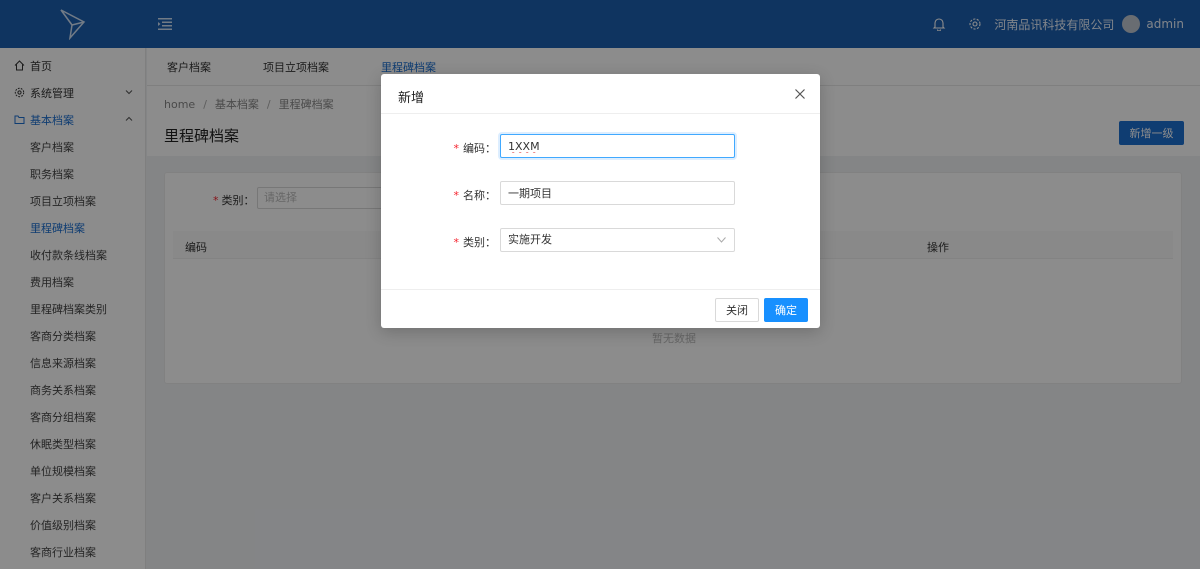 This screenshot has height=569, width=1200. What do you see at coordinates (737, 310) in the screenshot?
I see `close-button: 关闭` at bounding box center [737, 310].